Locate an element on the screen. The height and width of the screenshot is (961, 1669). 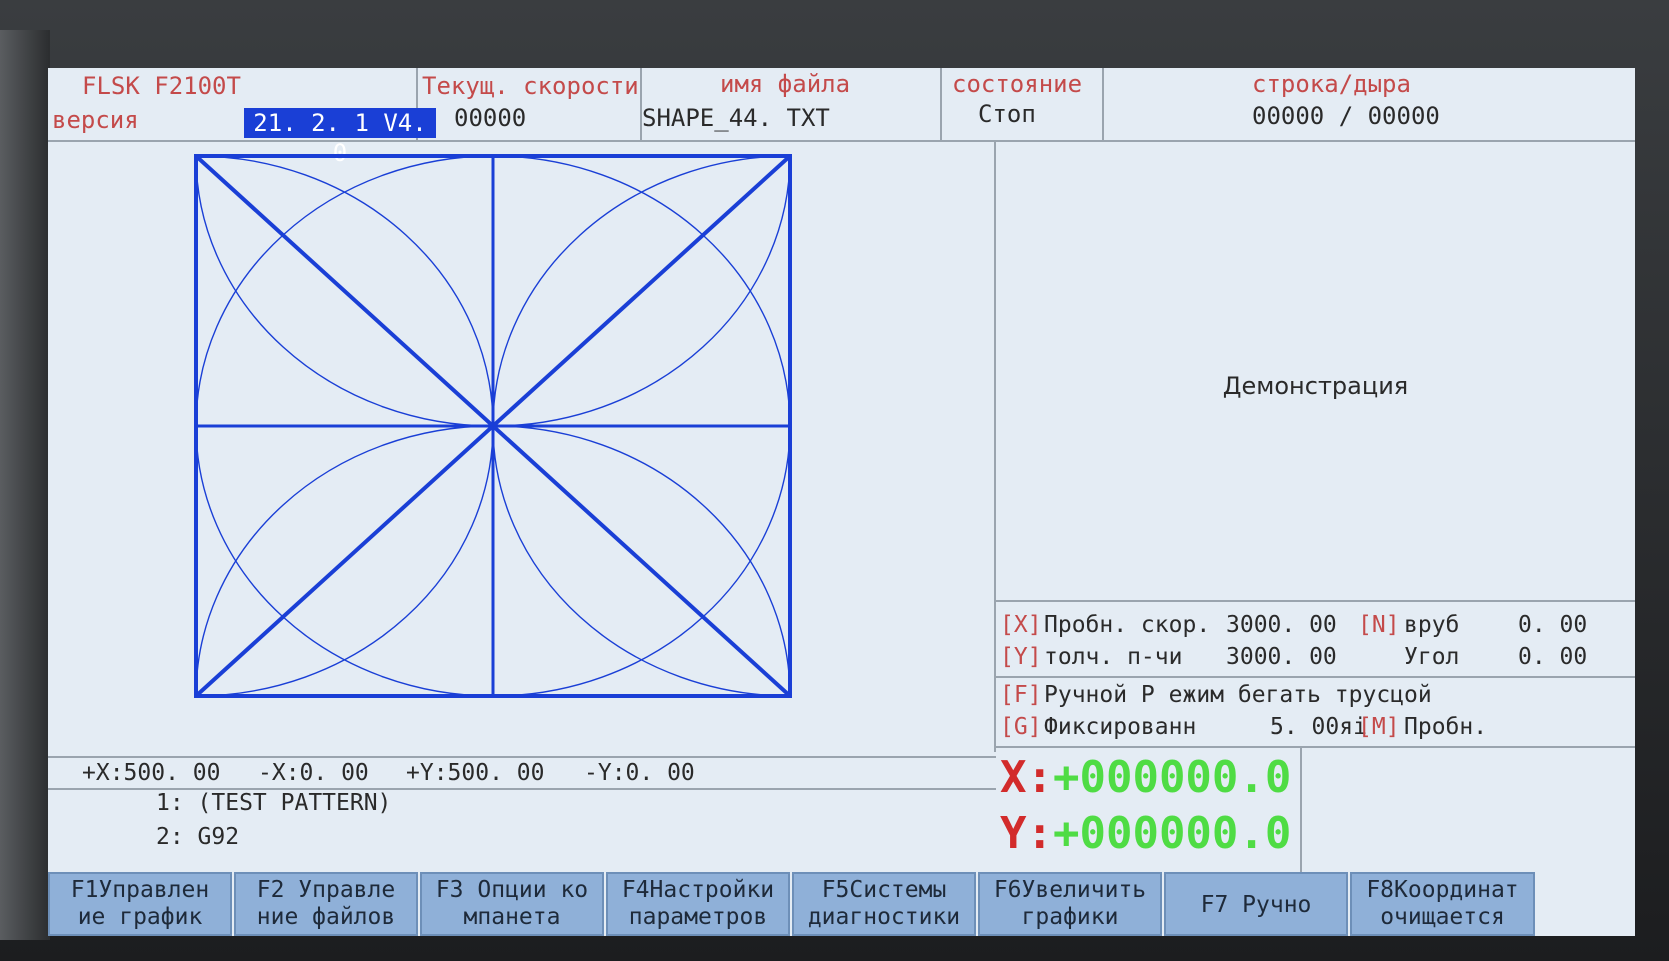
m-param-label: Пробн. is located at coordinates (1446, 727).